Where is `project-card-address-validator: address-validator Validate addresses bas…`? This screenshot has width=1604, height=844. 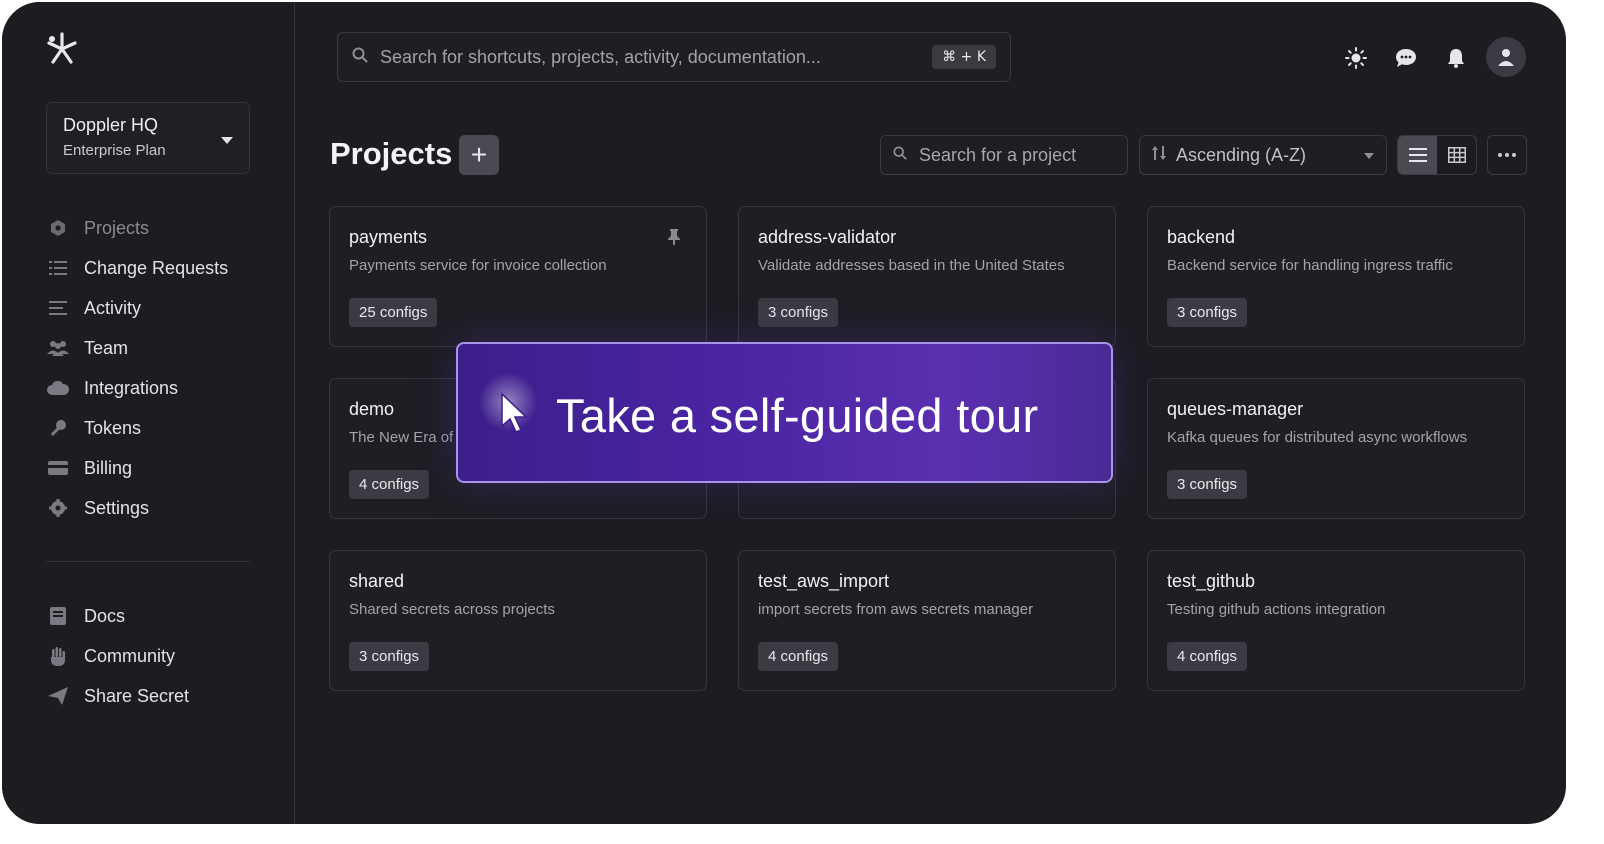 project-card-address-validator: address-validator Validate addresses bas… is located at coordinates (927, 276).